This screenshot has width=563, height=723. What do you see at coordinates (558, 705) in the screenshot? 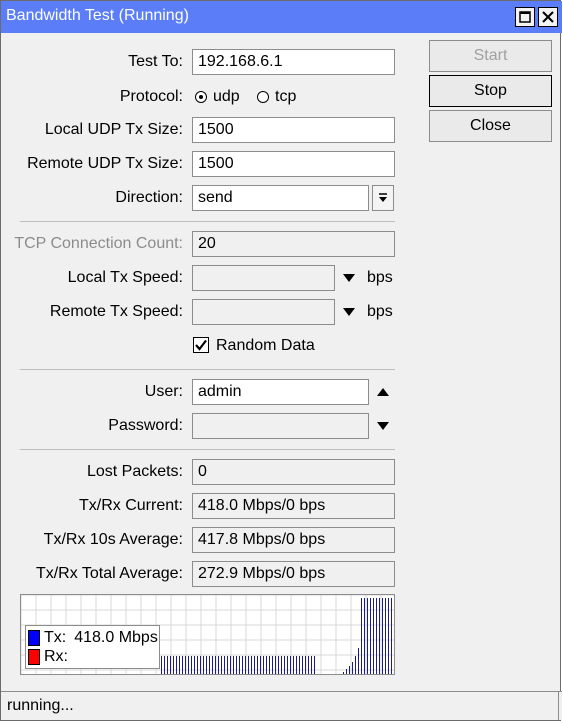
I see `status-divider` at bounding box center [558, 705].